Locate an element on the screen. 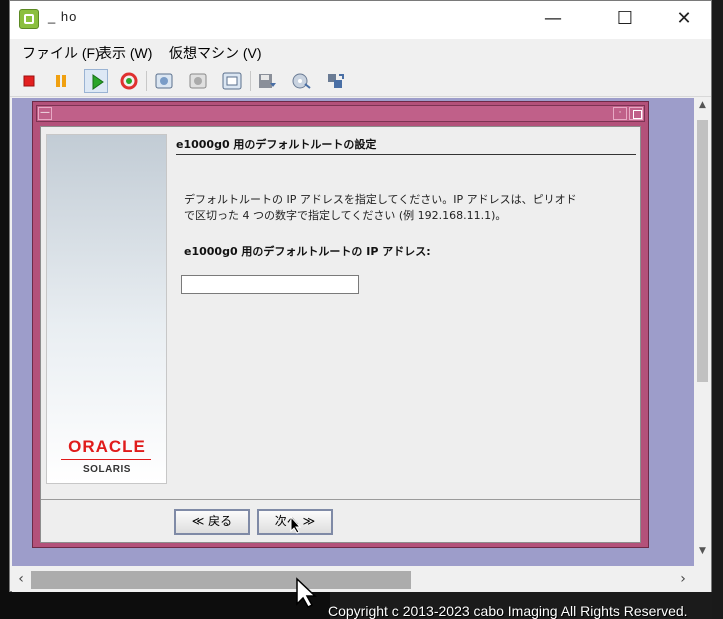 The image size is (723, 619). dialog-maximize-button is located at coordinates (636, 113).